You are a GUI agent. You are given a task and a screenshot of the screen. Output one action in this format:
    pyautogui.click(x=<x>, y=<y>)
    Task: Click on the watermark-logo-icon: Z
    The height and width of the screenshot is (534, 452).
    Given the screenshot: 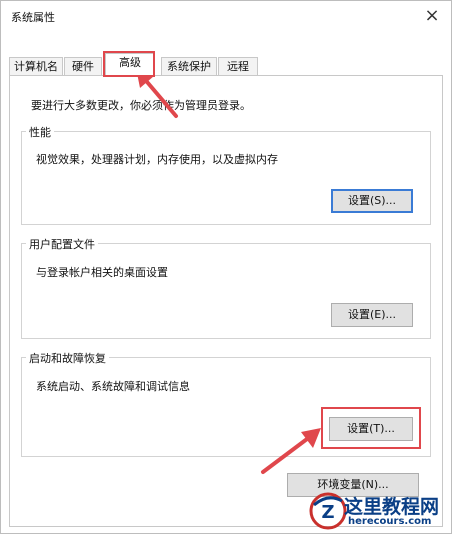 What is the action you would take?
    pyautogui.click(x=328, y=511)
    